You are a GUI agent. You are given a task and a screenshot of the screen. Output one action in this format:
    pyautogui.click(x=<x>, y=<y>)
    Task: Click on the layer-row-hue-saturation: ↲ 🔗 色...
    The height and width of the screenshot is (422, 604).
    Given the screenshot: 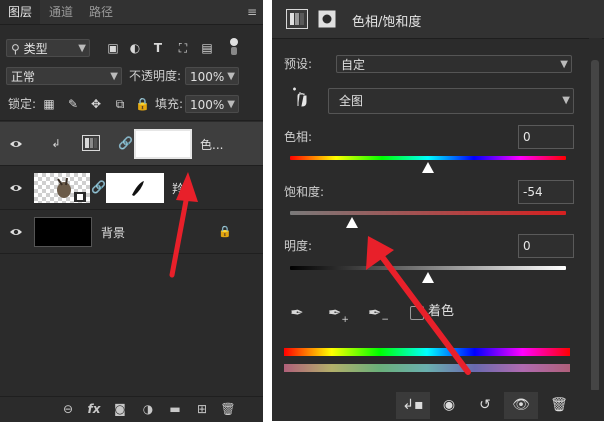 What is the action you would take?
    pyautogui.click(x=131, y=144)
    